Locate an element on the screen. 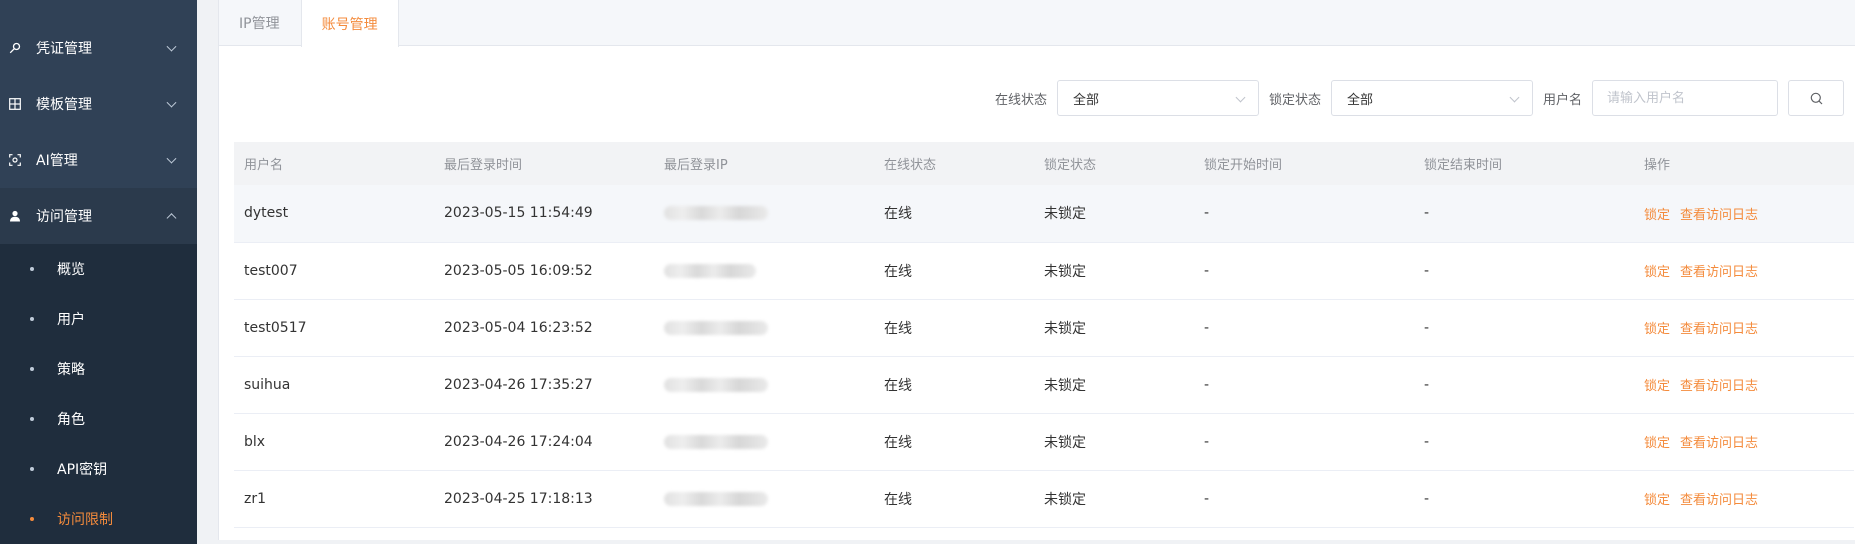  lock-status-select: 全部 is located at coordinates (1431, 98).